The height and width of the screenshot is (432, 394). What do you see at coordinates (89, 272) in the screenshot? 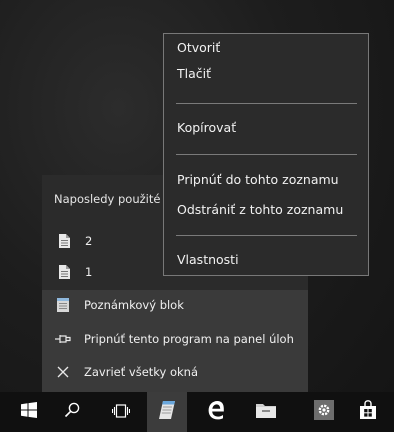
I see `recent-item-label: 1` at bounding box center [89, 272].